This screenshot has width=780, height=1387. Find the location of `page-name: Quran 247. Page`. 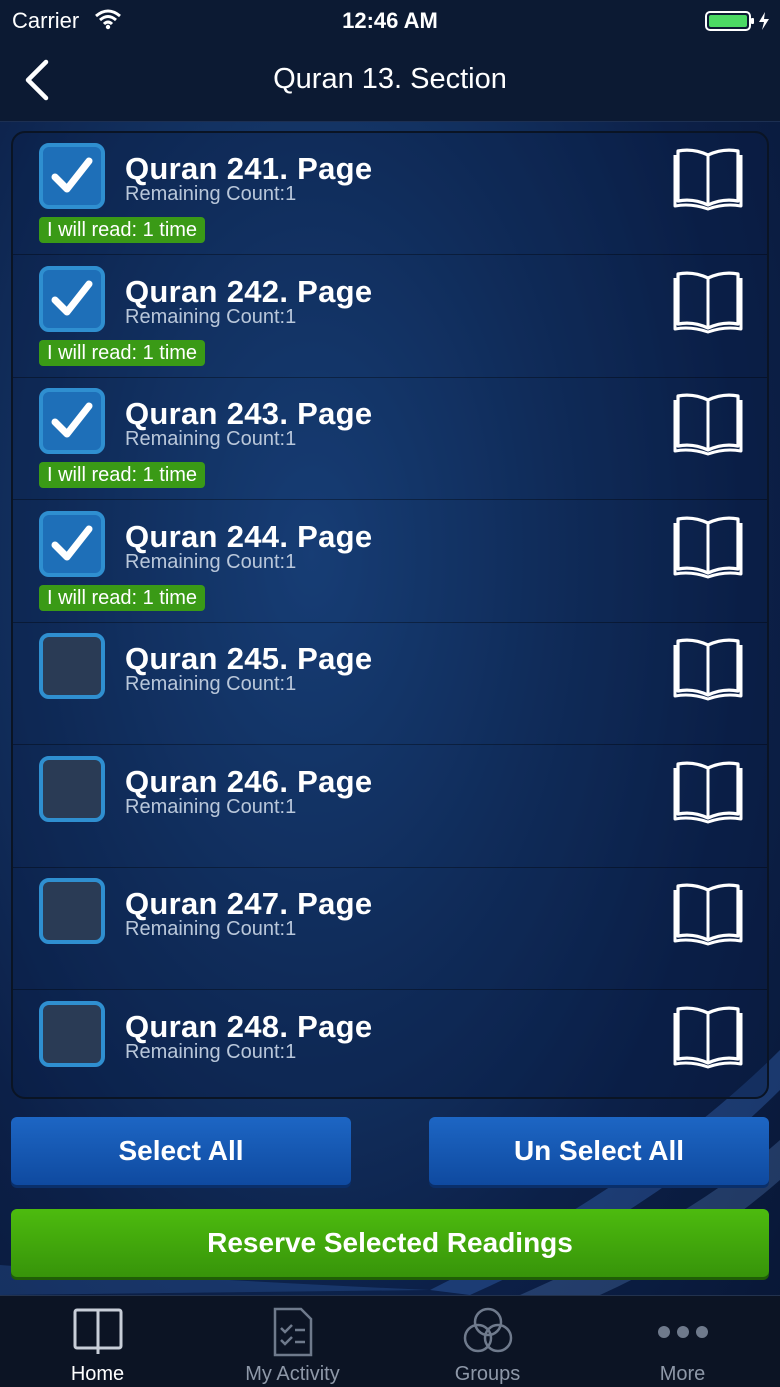

page-name: Quran 247. Page is located at coordinates (249, 903).